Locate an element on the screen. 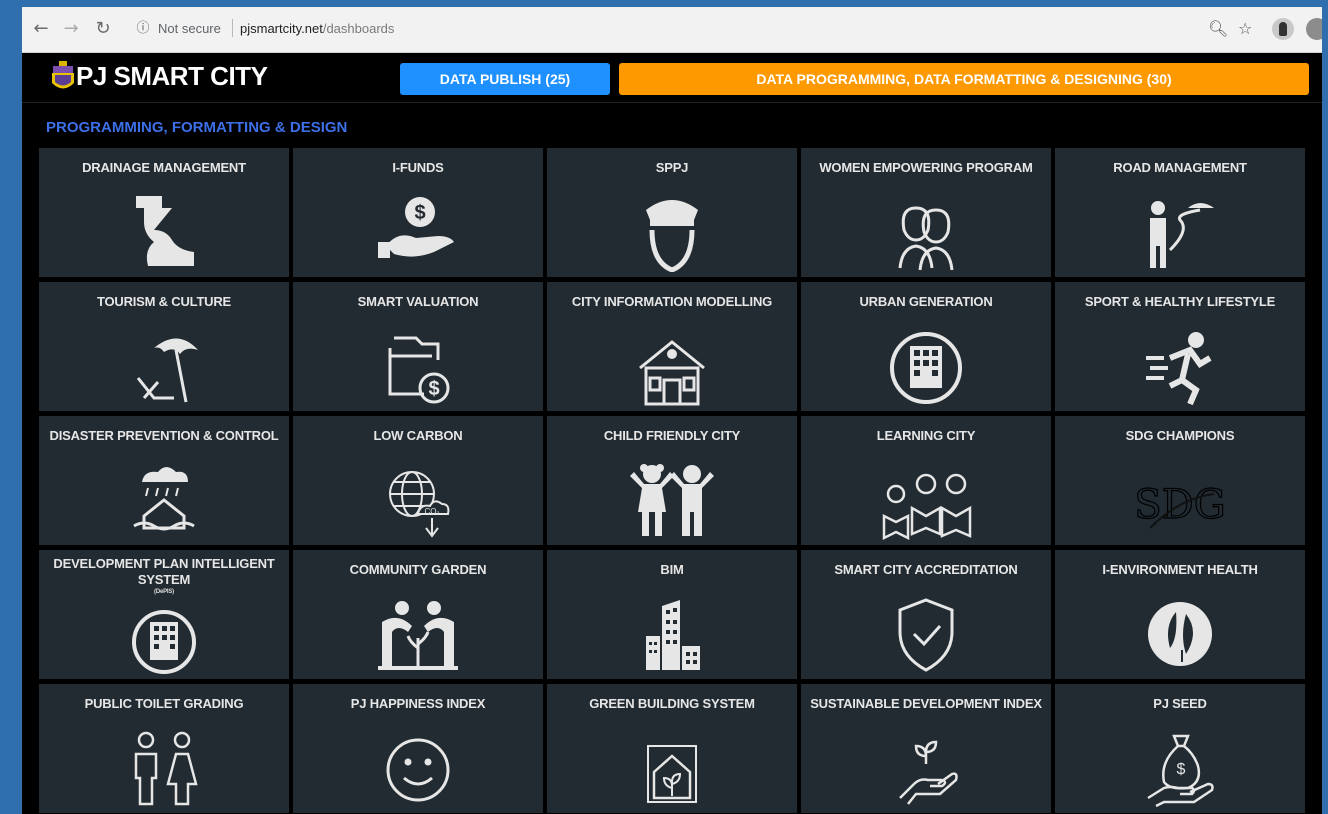  tile-title: LOW CARBON is located at coordinates (418, 435).